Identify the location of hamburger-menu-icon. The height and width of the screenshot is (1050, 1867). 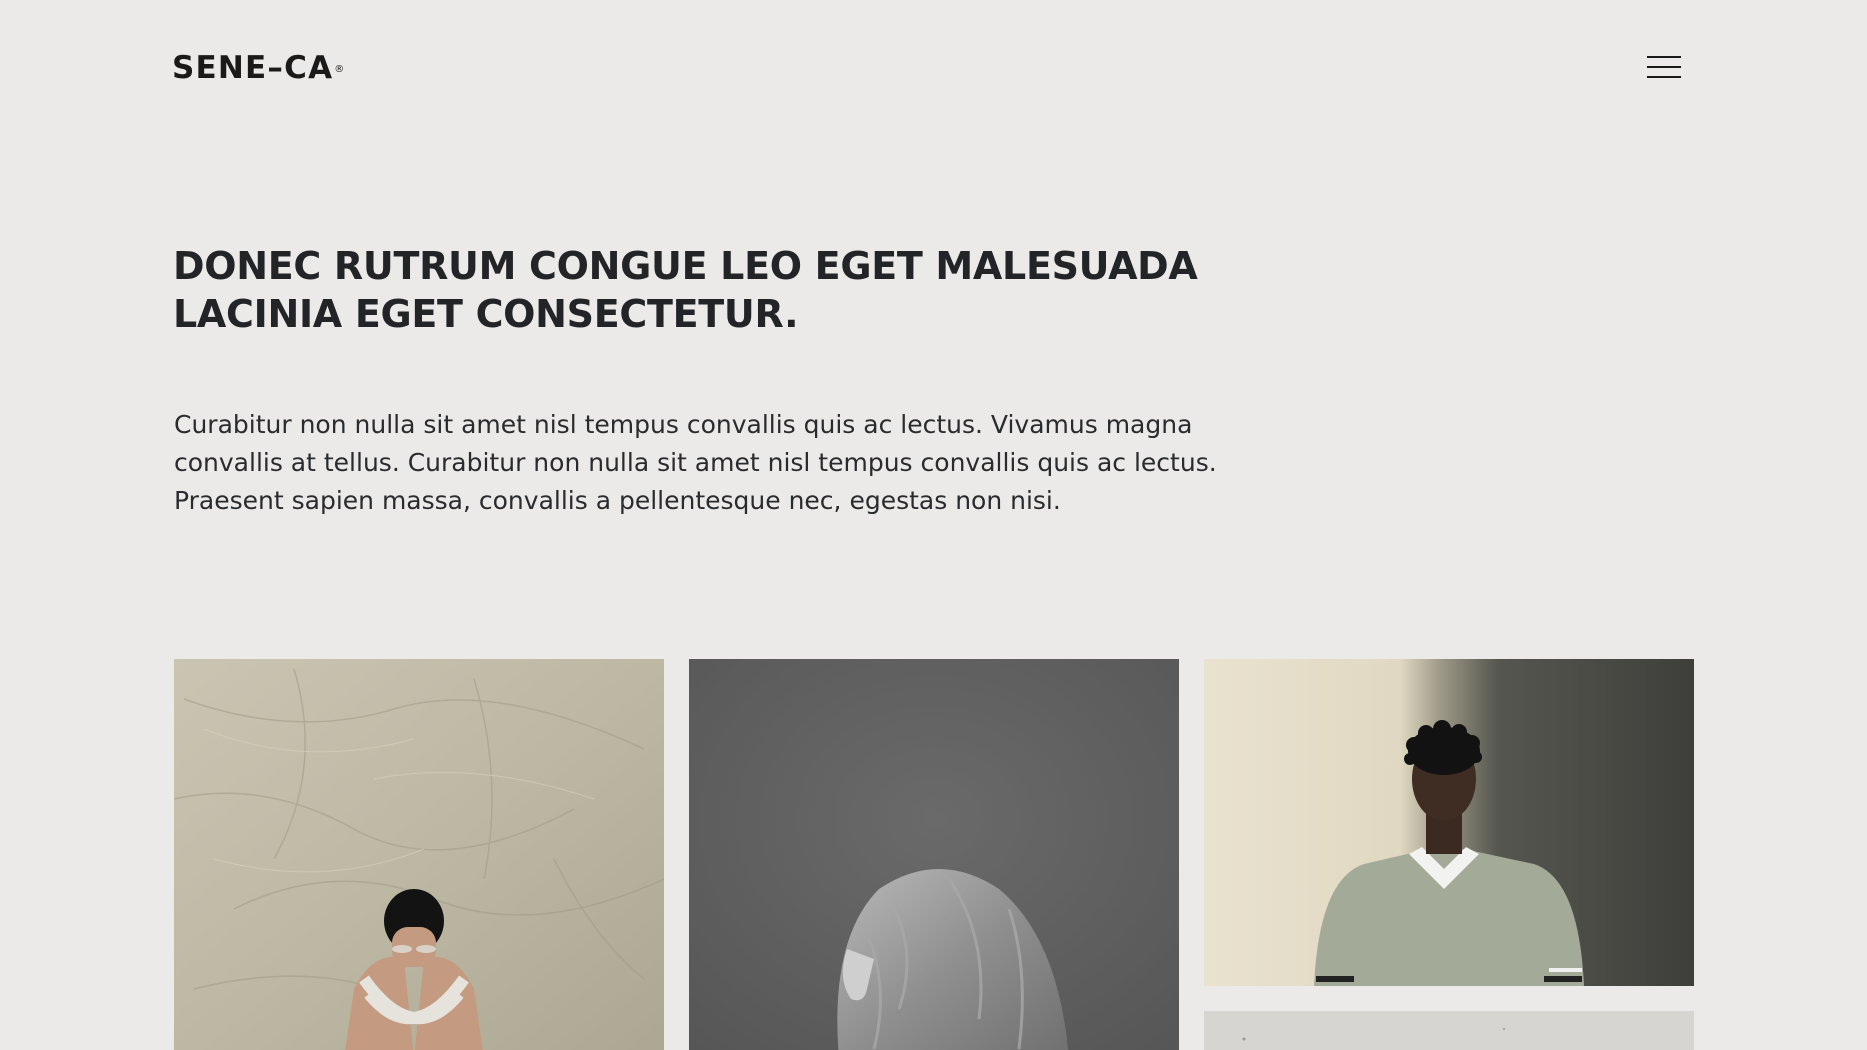
(1664, 68).